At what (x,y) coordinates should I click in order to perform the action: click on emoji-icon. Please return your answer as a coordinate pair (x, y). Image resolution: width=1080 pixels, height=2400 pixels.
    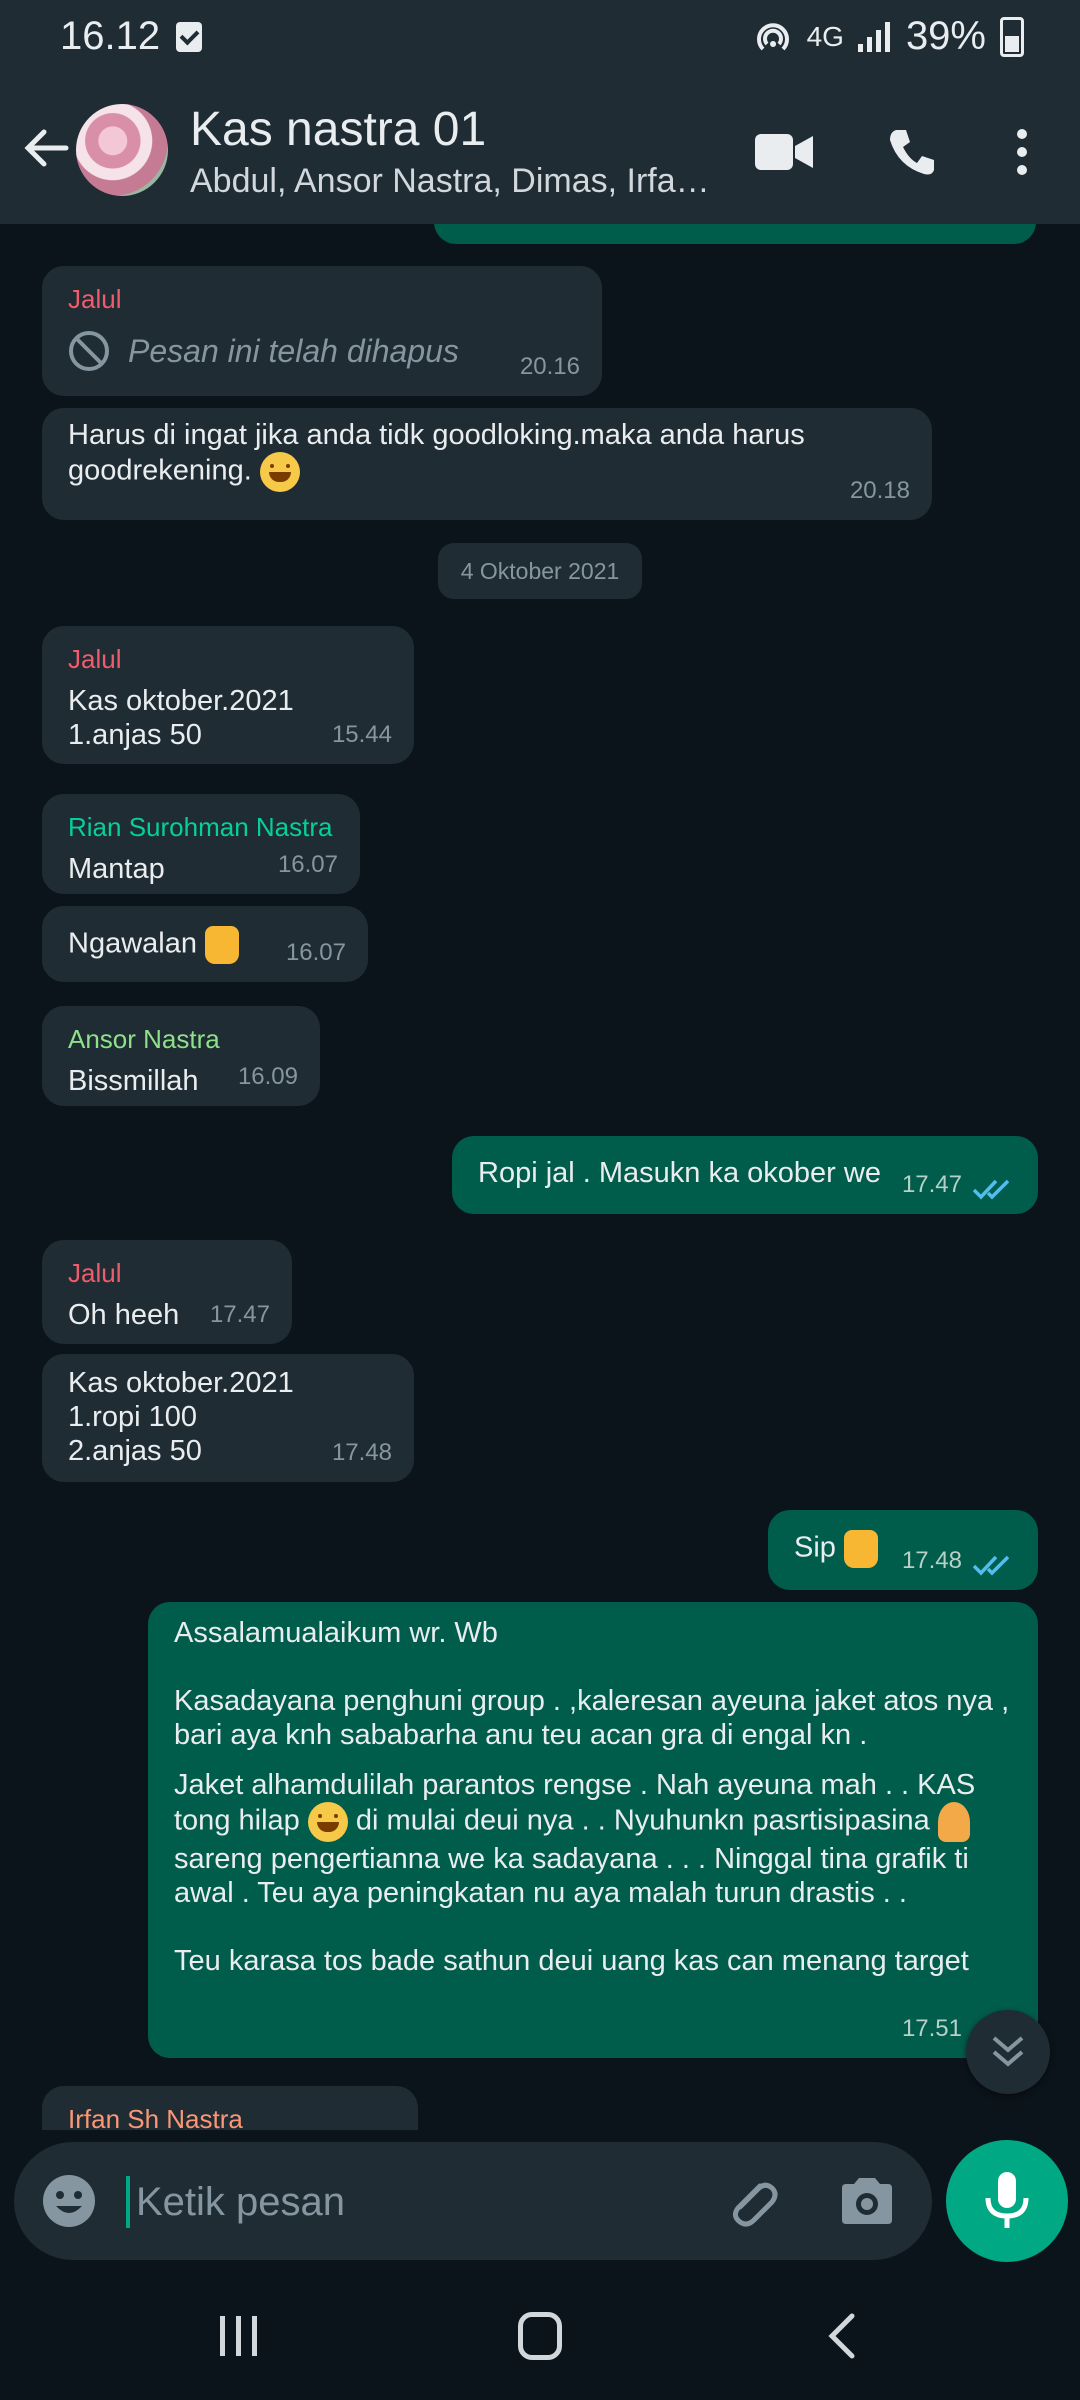
    Looking at the image, I should click on (69, 2201).